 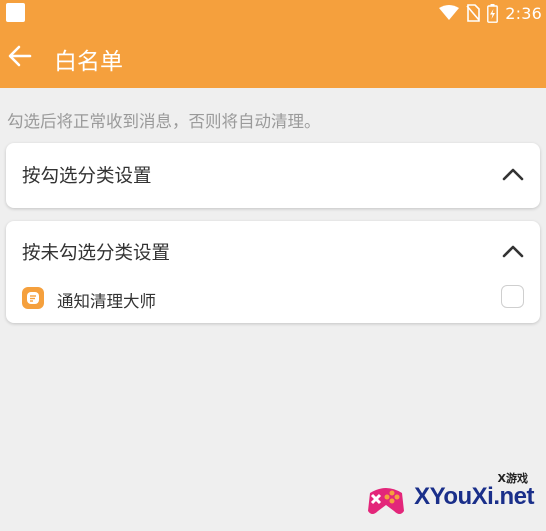 I want to click on page-title: 白名单, so click(x=88, y=62).